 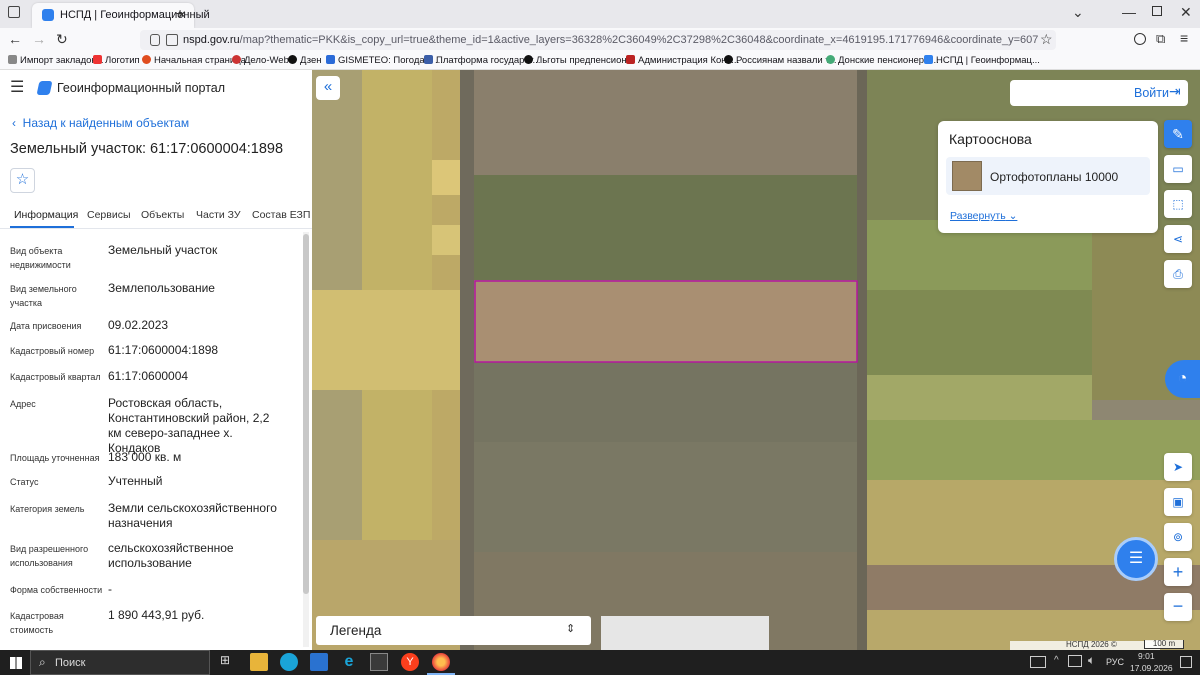 I want to click on basemap-option: Ортофотопланы 10000, so click(x=1048, y=176).